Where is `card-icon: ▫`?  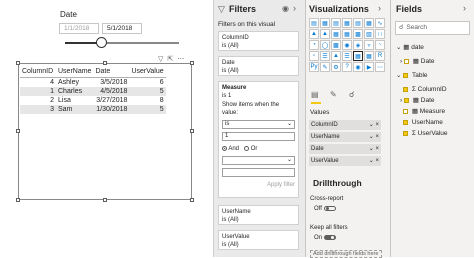 card-icon: ▫ is located at coordinates (314, 56).